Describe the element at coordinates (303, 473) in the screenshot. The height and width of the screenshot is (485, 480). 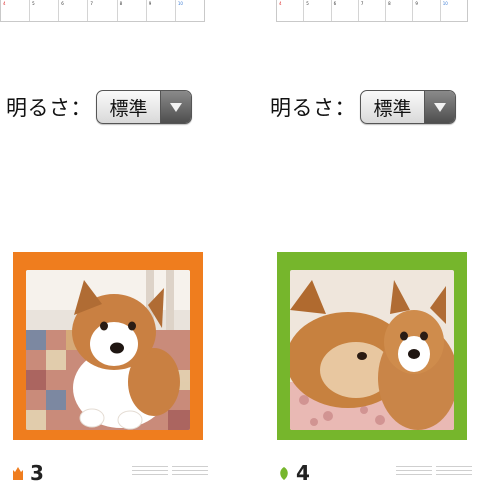
I see `month-number: 4` at that location.